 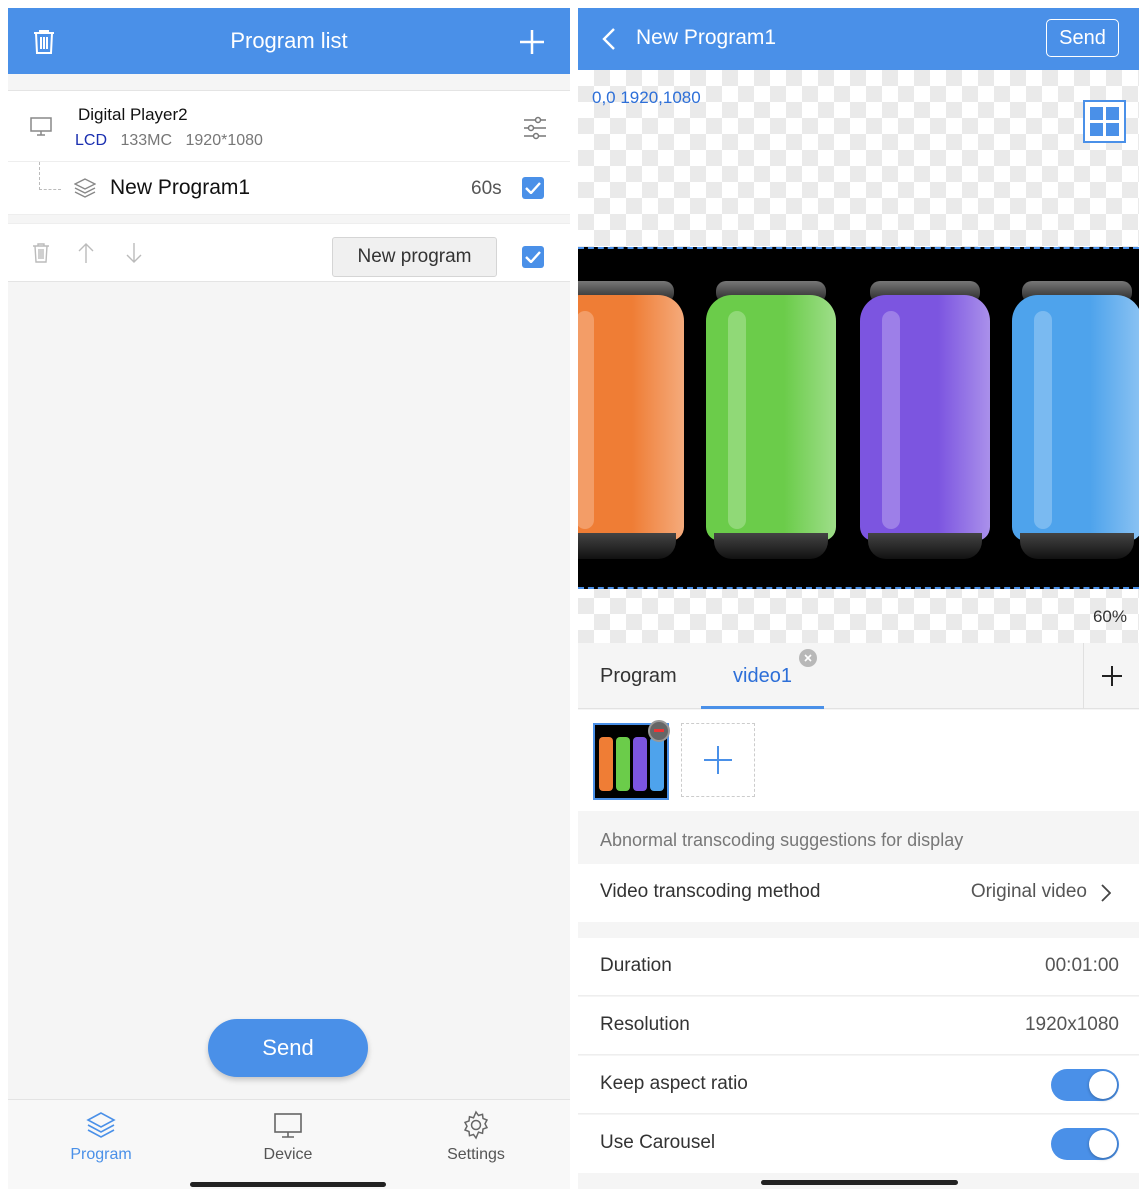 I want to click on plus-icon, so click(x=1112, y=676).